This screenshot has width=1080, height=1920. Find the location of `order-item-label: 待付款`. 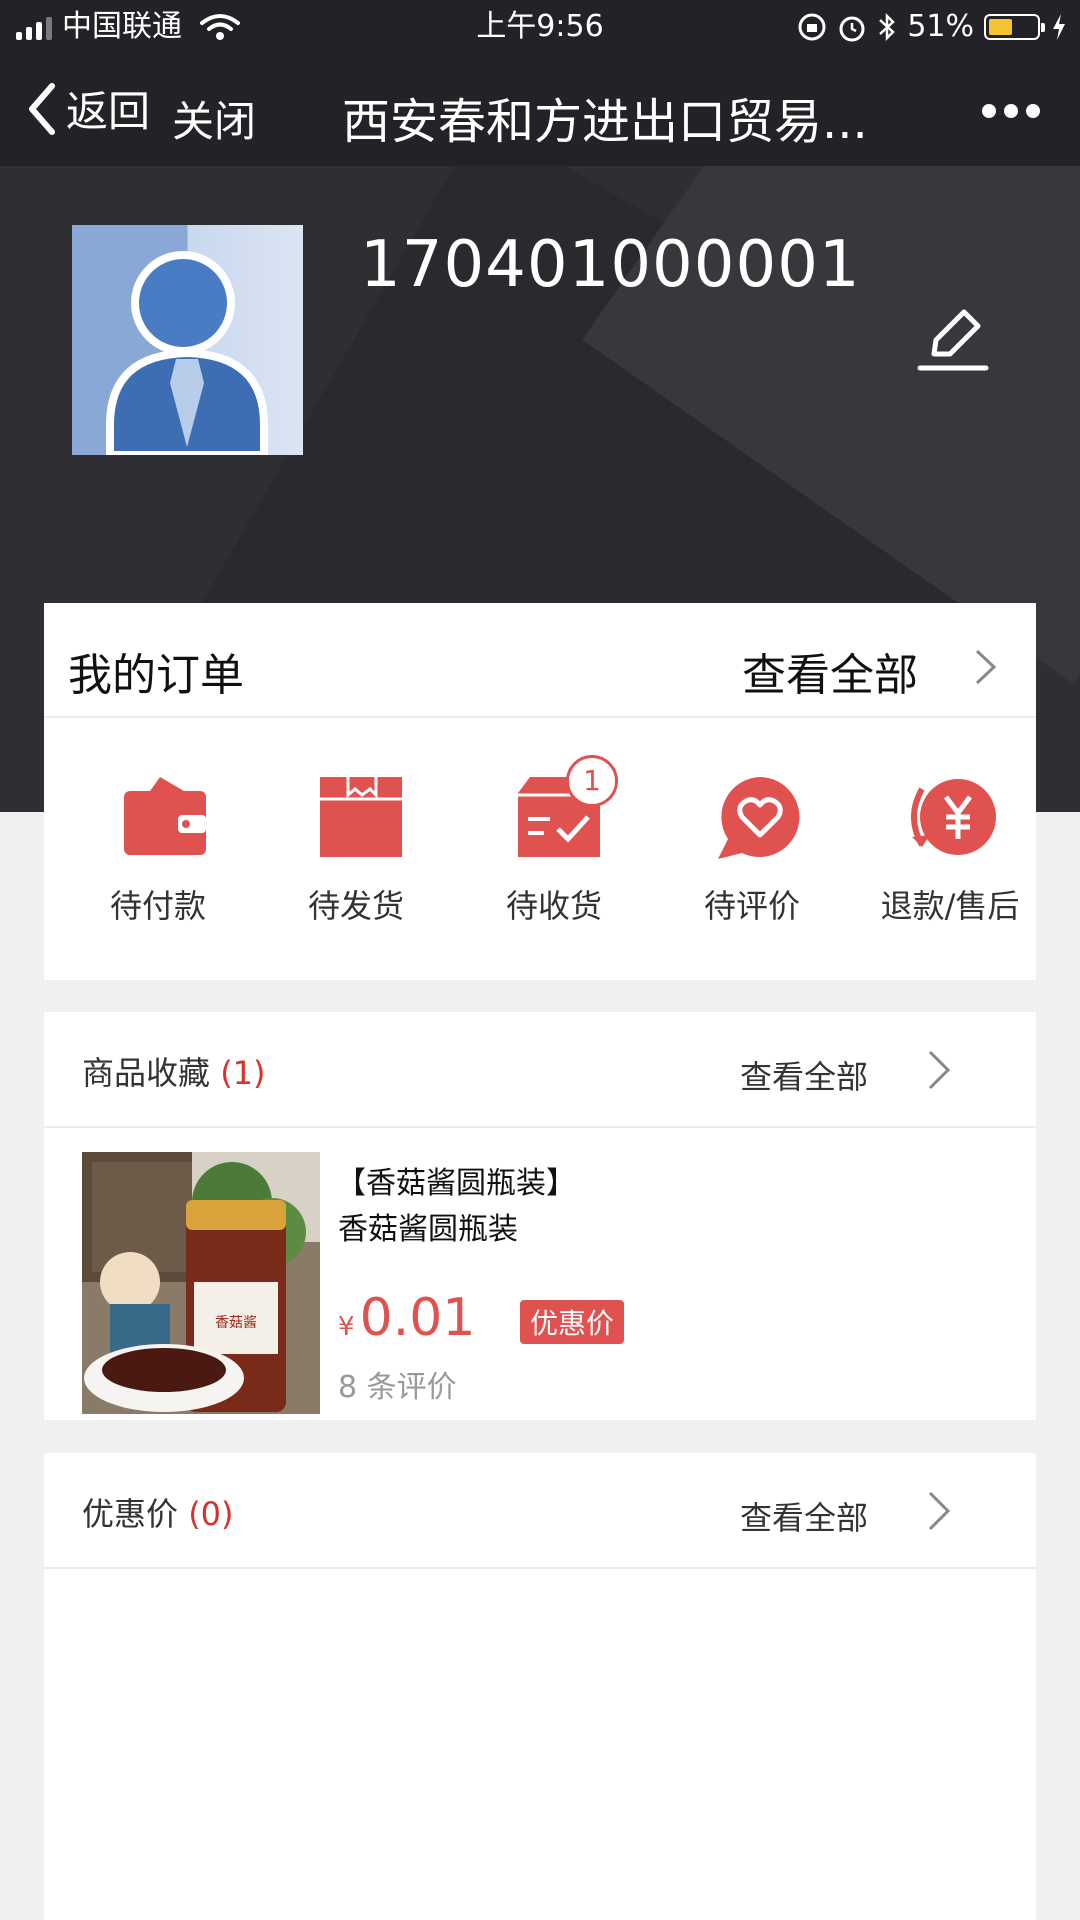

order-item-label: 待付款 is located at coordinates (157, 906).